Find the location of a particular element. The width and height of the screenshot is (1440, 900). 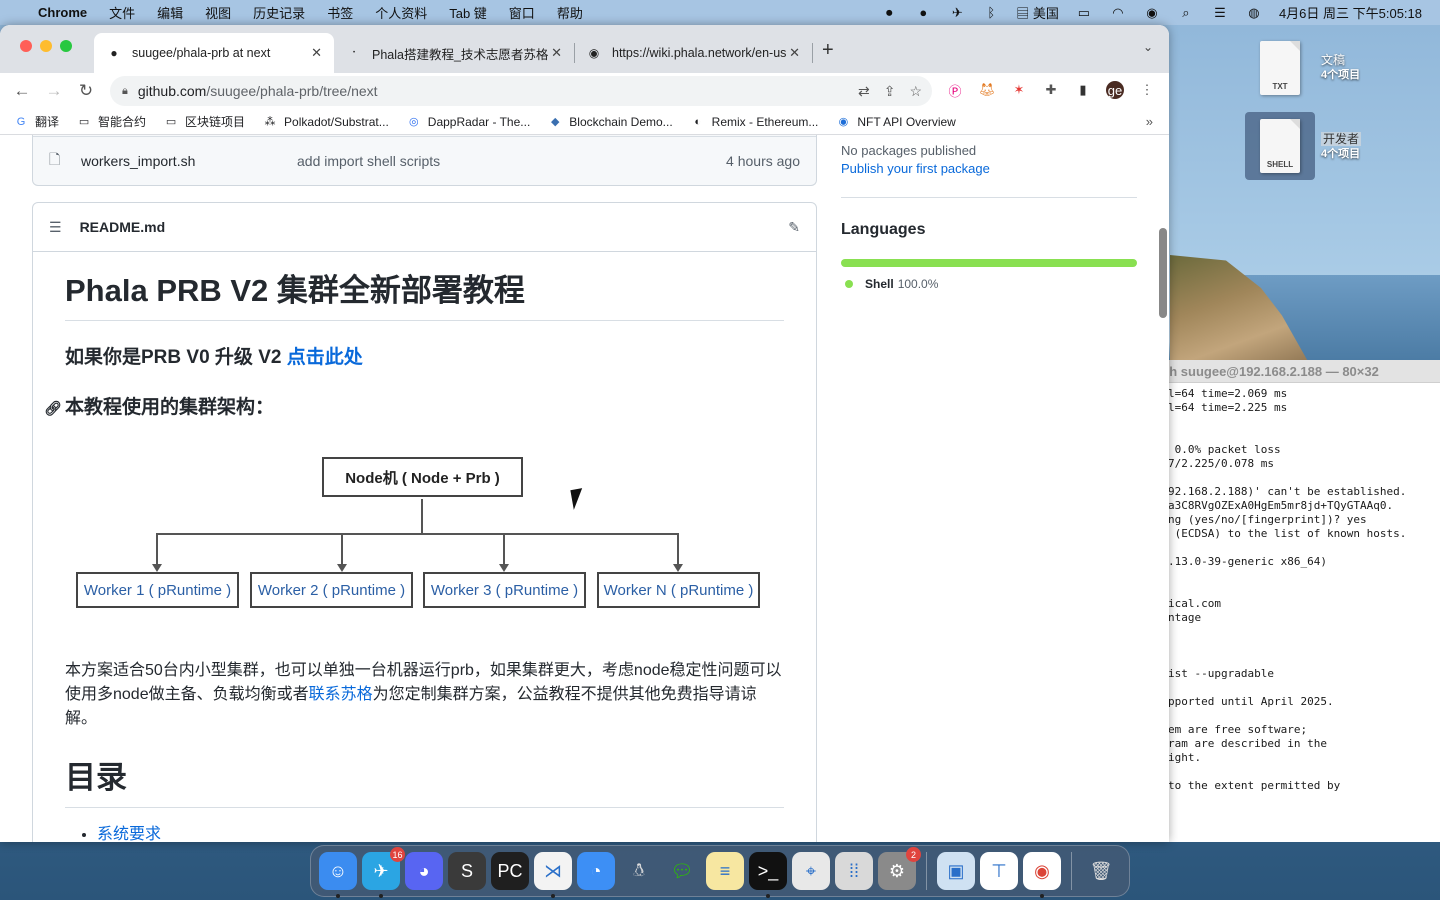

dock-app-wechat: 💬︎ is located at coordinates (682, 871).